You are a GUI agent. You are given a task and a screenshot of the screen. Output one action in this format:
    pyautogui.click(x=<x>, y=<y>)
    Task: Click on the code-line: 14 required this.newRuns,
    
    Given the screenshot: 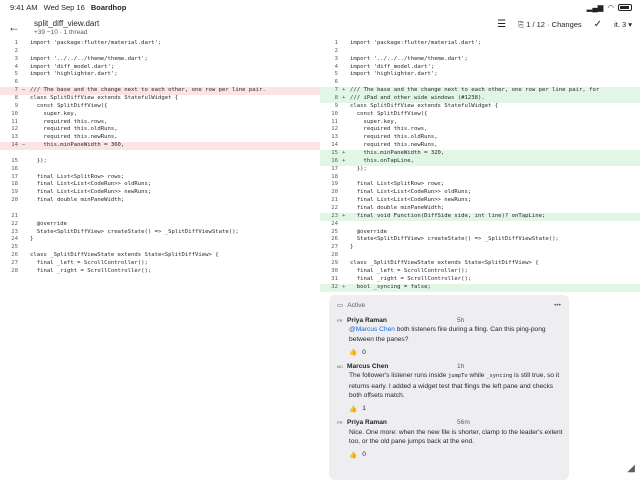 What is the action you would take?
    pyautogui.click(x=480, y=146)
    